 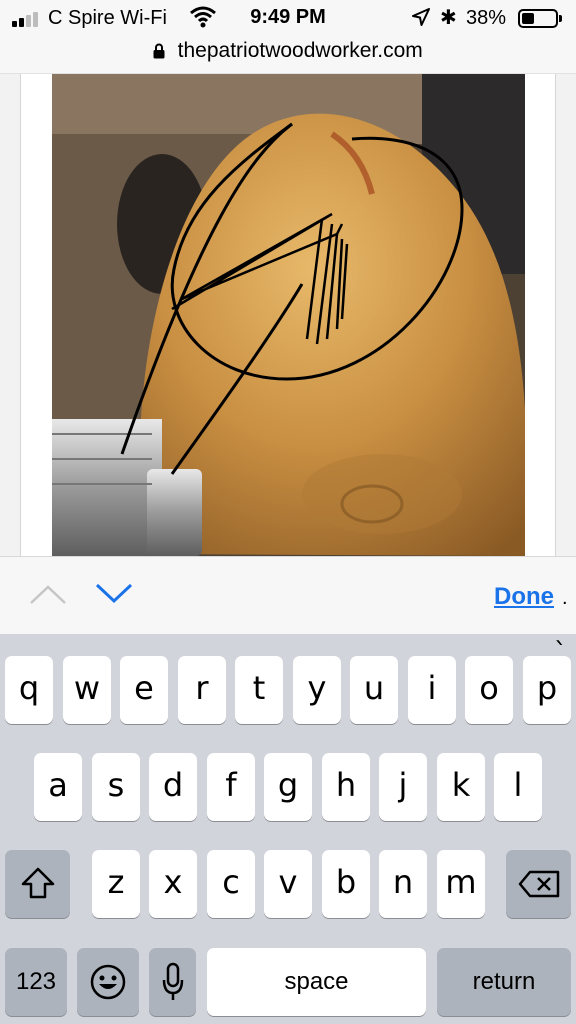 I want to click on key-b: b, so click(x=346, y=884).